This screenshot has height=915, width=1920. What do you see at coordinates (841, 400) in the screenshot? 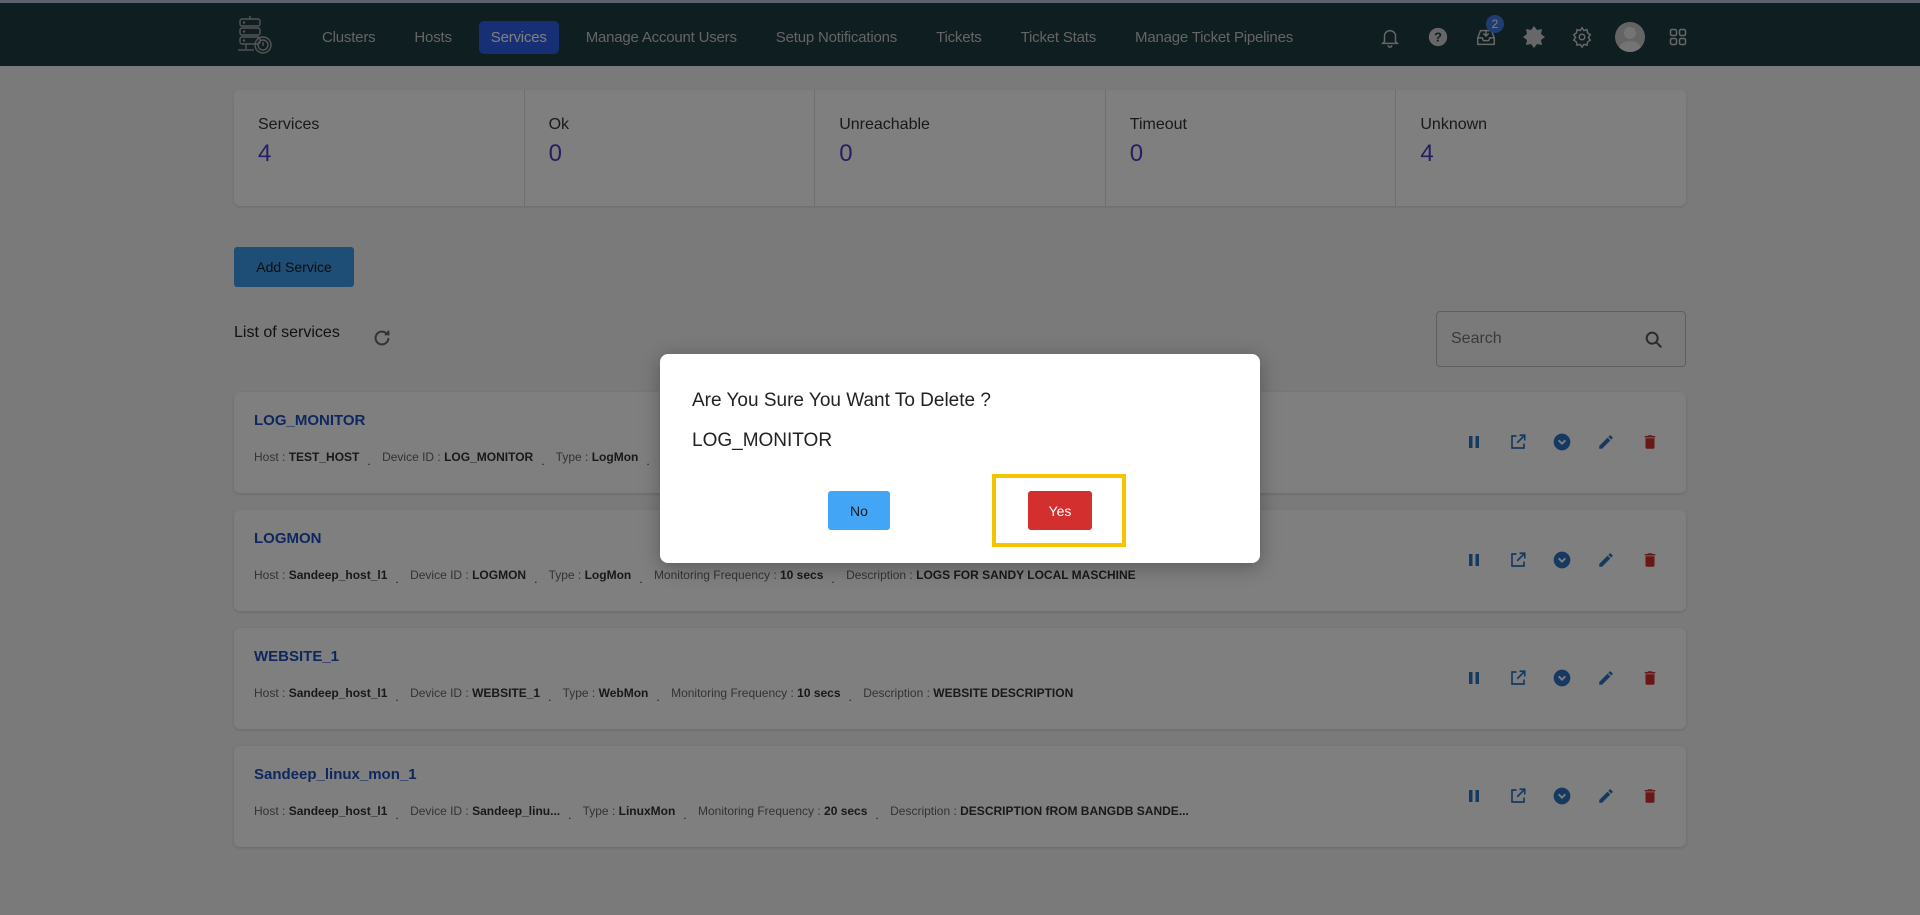
I see `dialog-title: Are You Sure You Want To Delete ?` at bounding box center [841, 400].